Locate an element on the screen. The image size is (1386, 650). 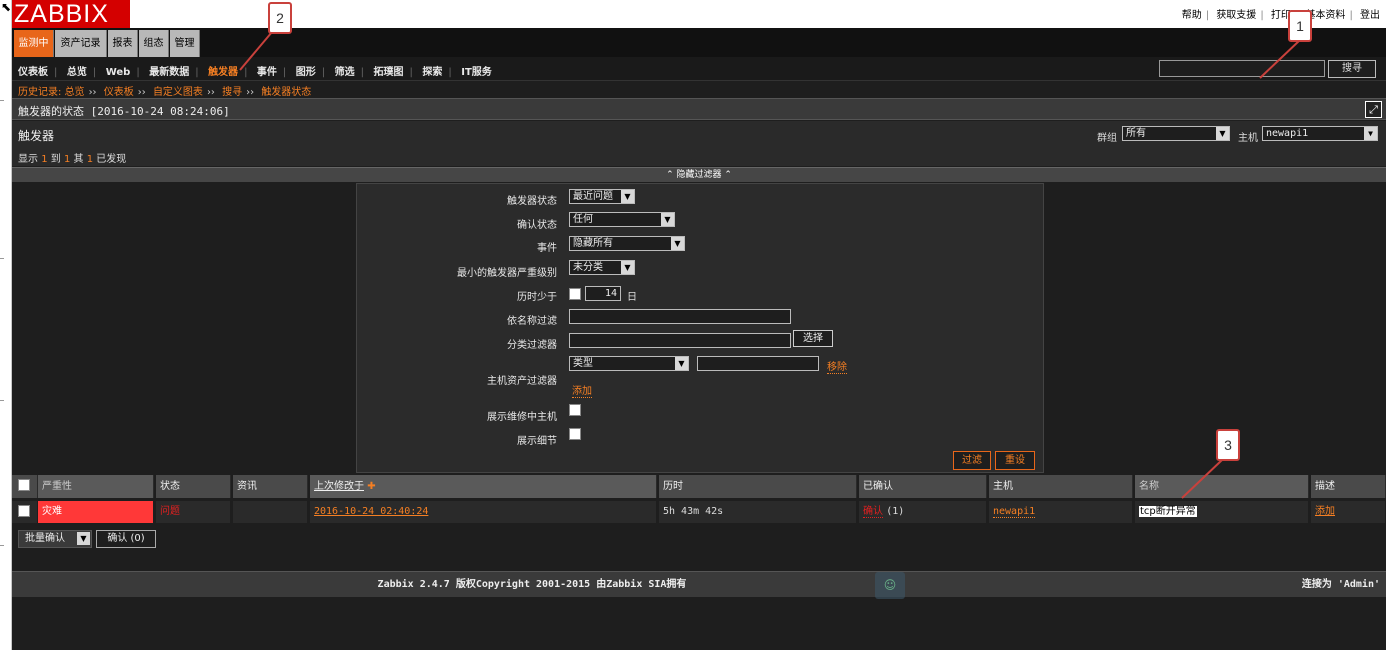
callout-1: 1 is located at coordinates (1300, 26).